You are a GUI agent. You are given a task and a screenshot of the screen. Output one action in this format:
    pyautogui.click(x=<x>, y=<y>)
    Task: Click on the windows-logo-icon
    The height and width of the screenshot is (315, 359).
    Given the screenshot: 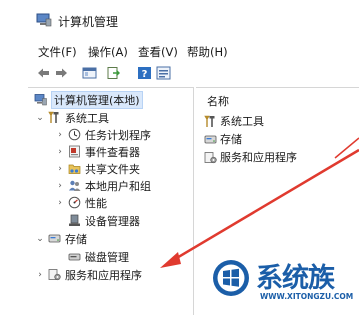 What is the action you would take?
    pyautogui.click(x=231, y=278)
    